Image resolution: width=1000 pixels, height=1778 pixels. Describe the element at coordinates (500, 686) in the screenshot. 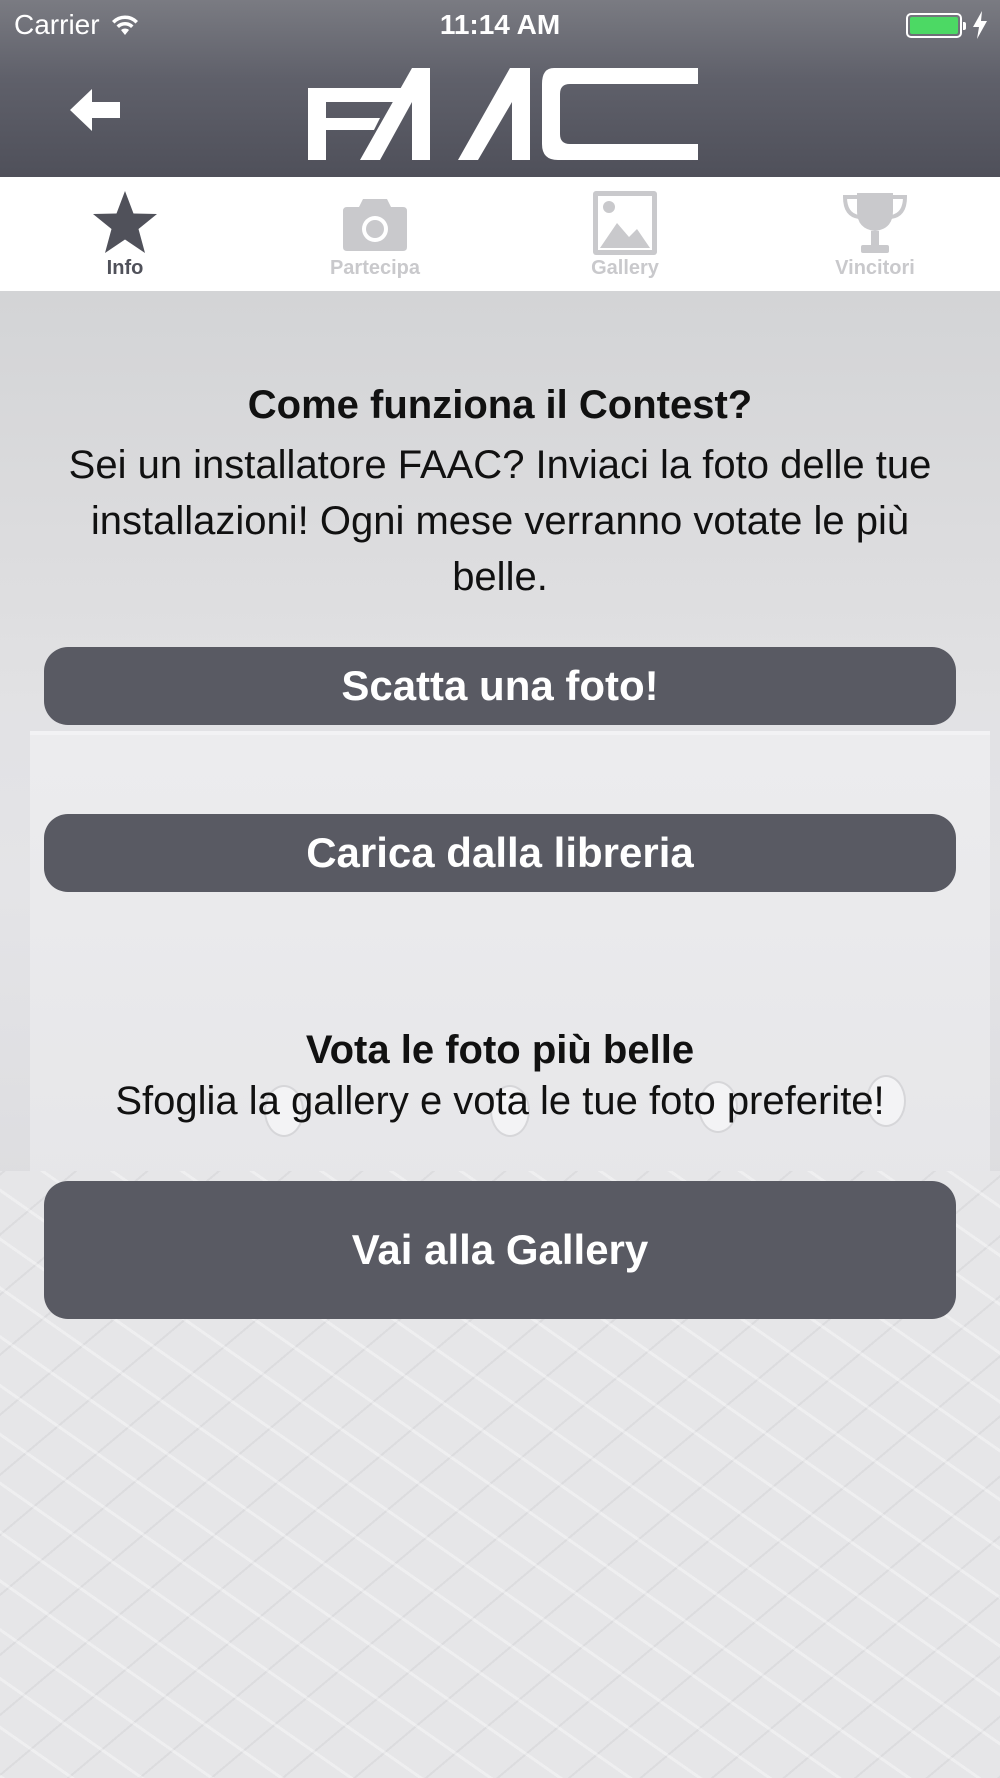

I see `take-photo-button: Scatta una foto!` at that location.